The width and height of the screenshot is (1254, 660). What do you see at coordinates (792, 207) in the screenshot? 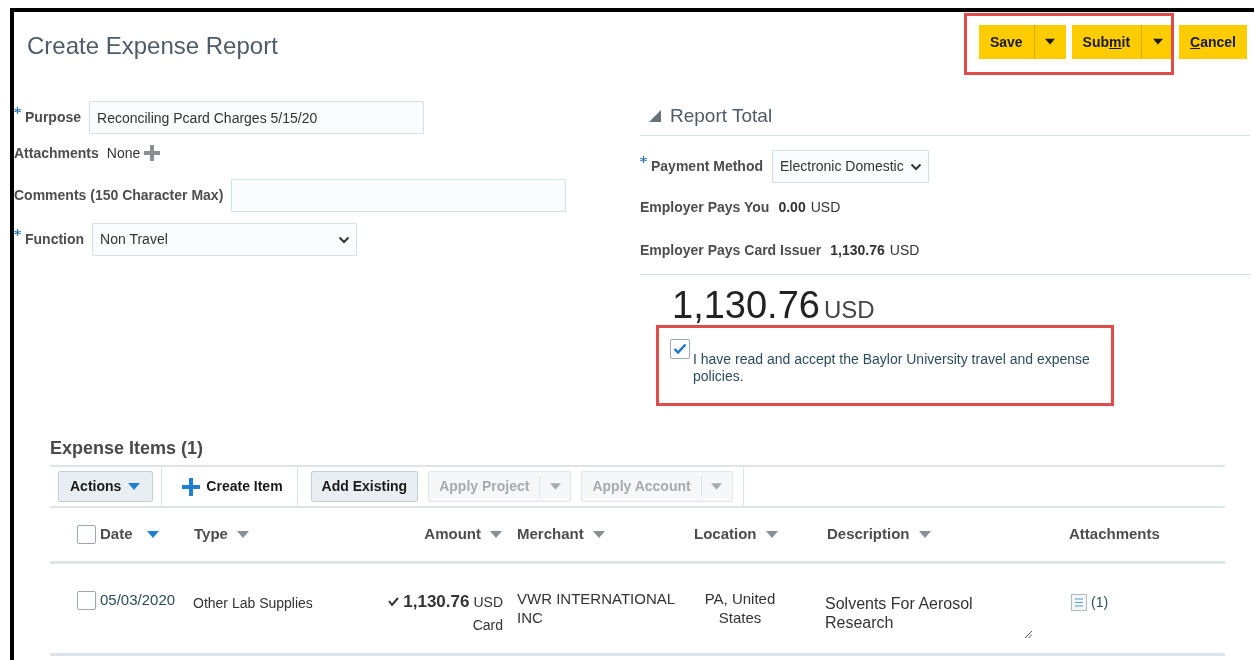
I see `amount-value: 0.00` at bounding box center [792, 207].